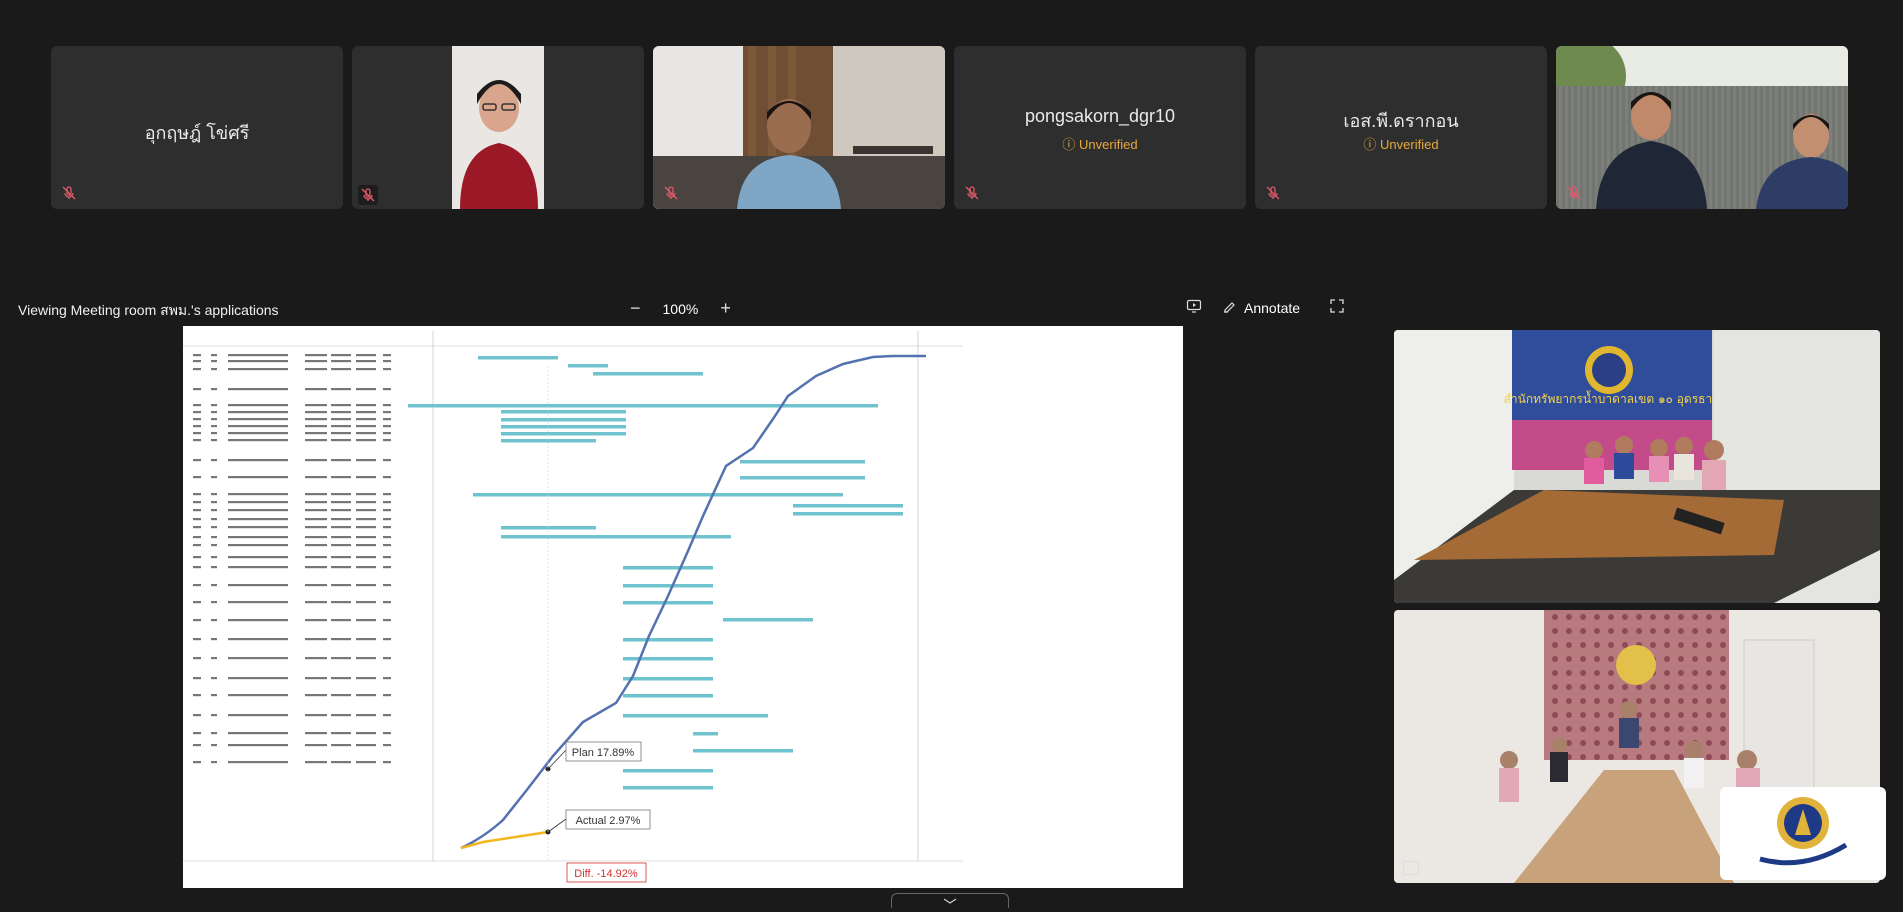 This screenshot has width=1903, height=912. I want to click on annotate-button: Annotate, so click(1261, 307).